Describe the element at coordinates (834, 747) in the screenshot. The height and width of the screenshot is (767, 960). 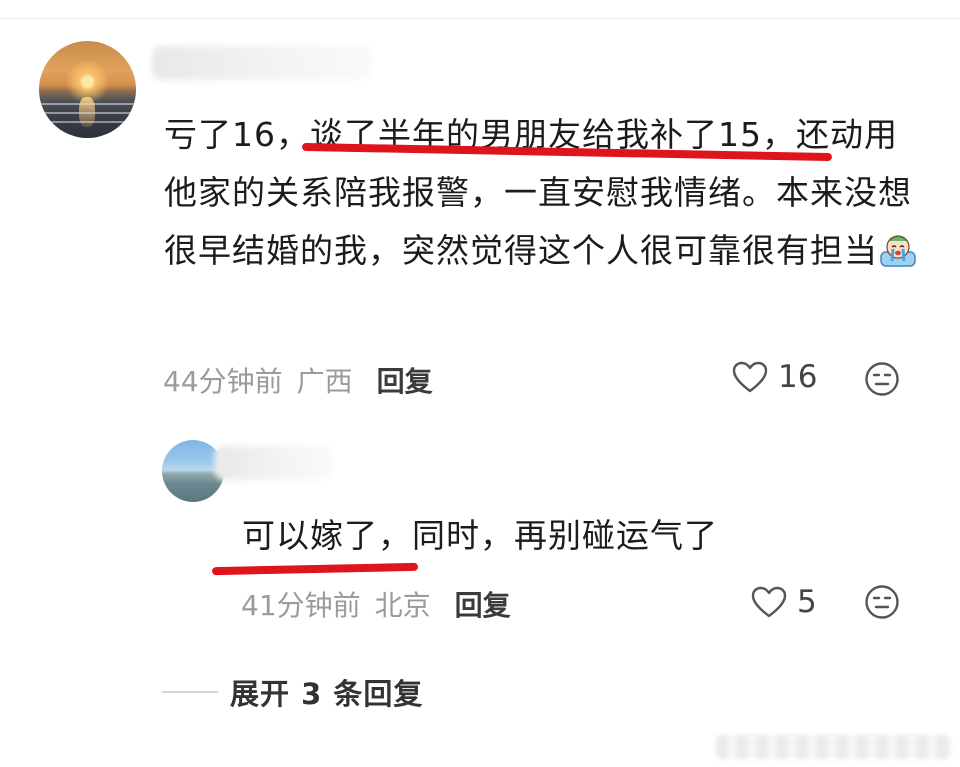
I see `watermark-blurred` at that location.